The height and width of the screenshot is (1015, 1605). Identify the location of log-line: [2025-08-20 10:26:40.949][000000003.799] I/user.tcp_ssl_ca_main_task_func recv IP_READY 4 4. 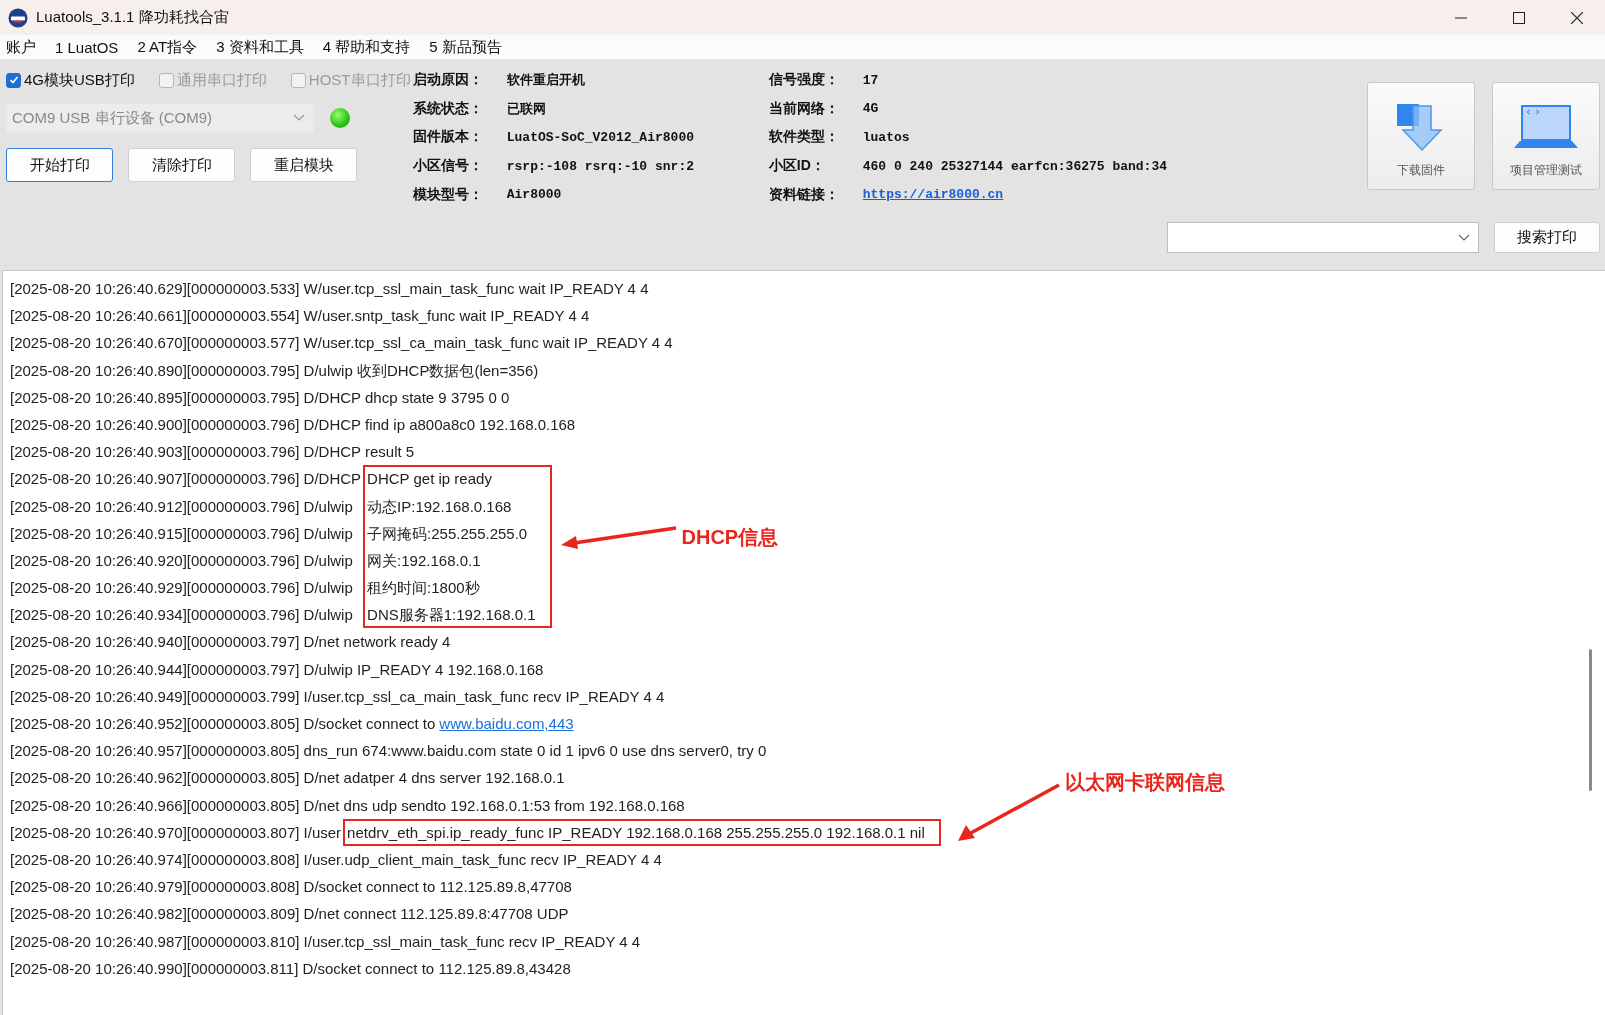
(337, 696).